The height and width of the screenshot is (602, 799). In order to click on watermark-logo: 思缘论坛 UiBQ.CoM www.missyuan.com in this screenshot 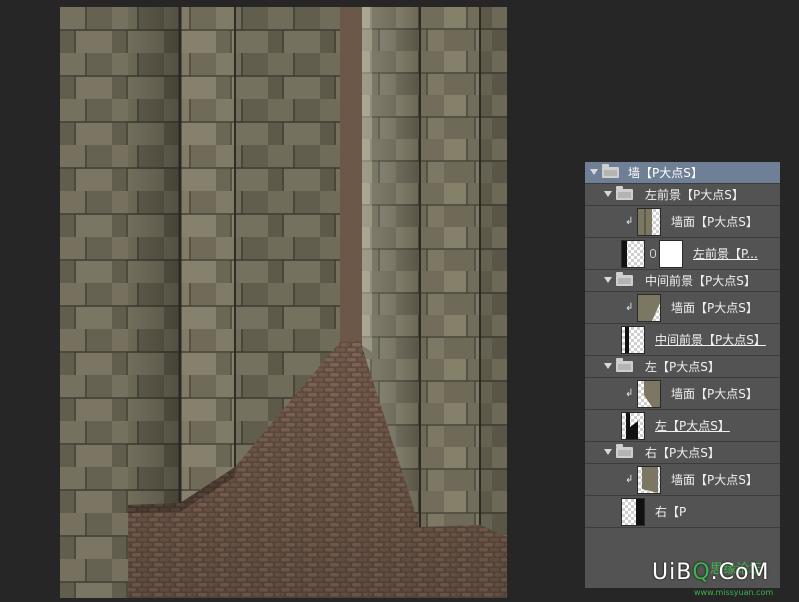, I will do `click(724, 579)`.